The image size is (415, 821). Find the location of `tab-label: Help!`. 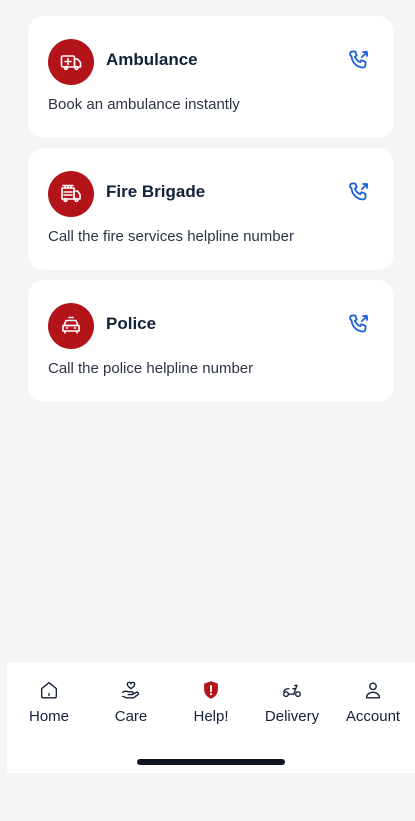

tab-label: Help! is located at coordinates (211, 716).